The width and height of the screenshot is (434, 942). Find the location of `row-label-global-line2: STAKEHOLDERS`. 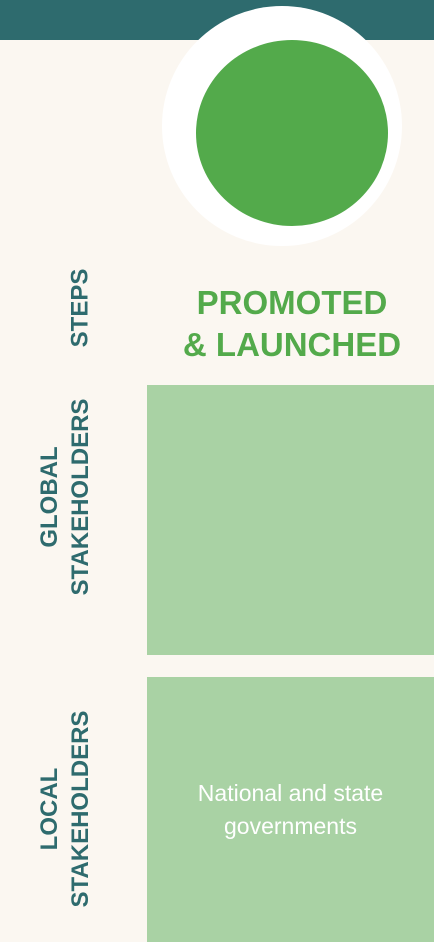

row-label-global-line2: STAKEHOLDERS is located at coordinates (80, 497).